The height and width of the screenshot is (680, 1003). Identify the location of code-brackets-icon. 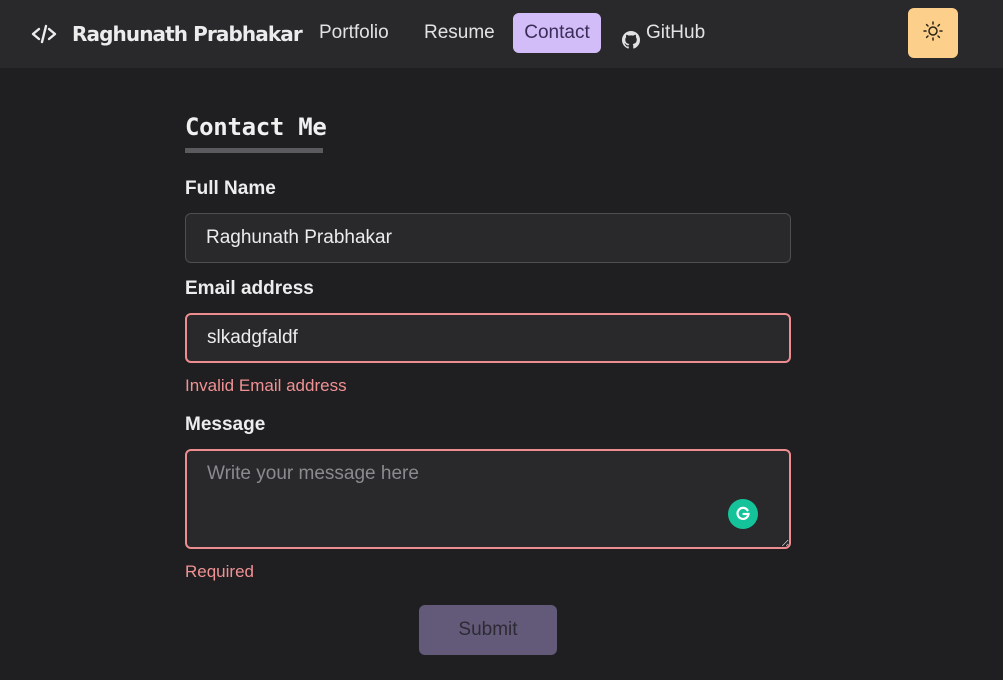
(44, 34).